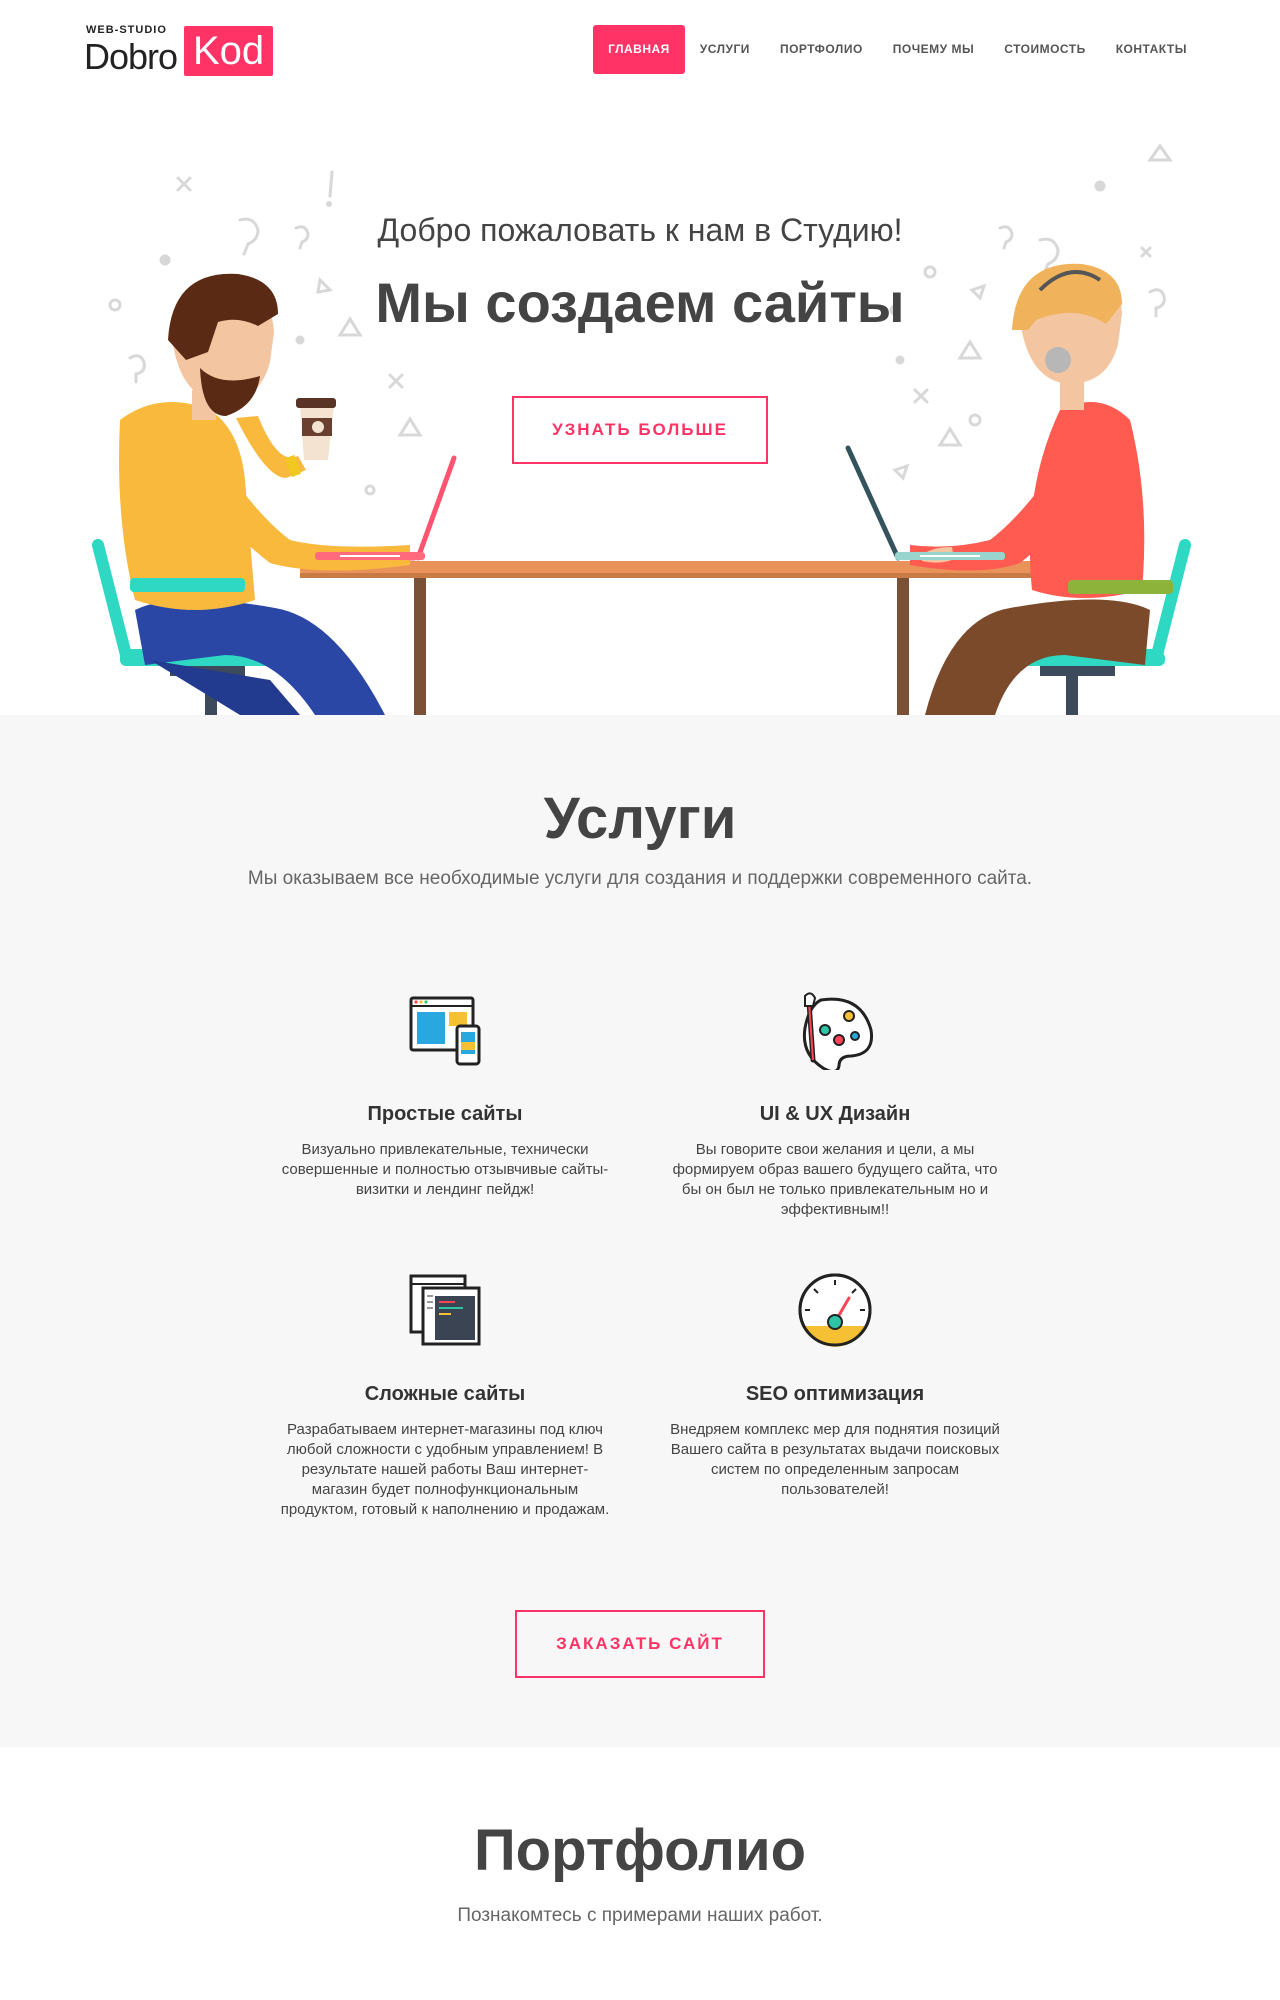 The width and height of the screenshot is (1280, 2000). Describe the element at coordinates (640, 430) in the screenshot. I see `learn-more-button: УЗНАТЬ БОЛЬШЕ` at that location.